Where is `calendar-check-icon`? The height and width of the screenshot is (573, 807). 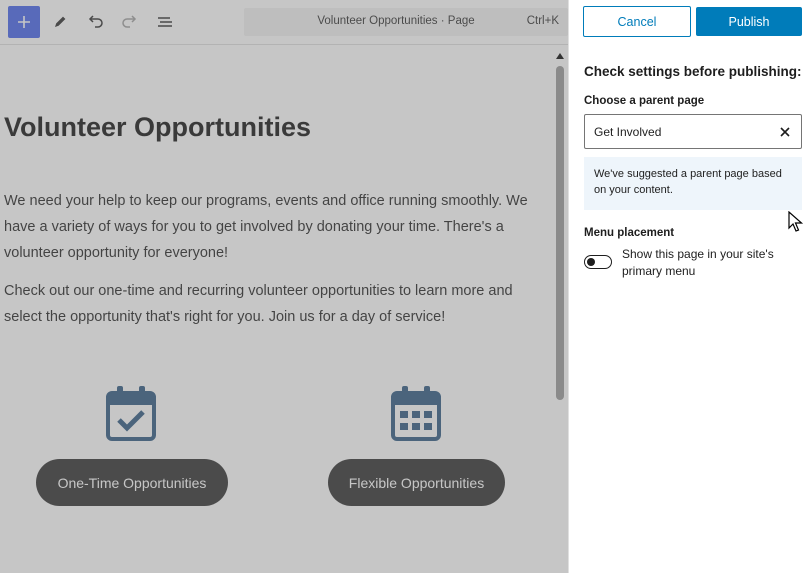 calendar-check-icon is located at coordinates (131, 413).